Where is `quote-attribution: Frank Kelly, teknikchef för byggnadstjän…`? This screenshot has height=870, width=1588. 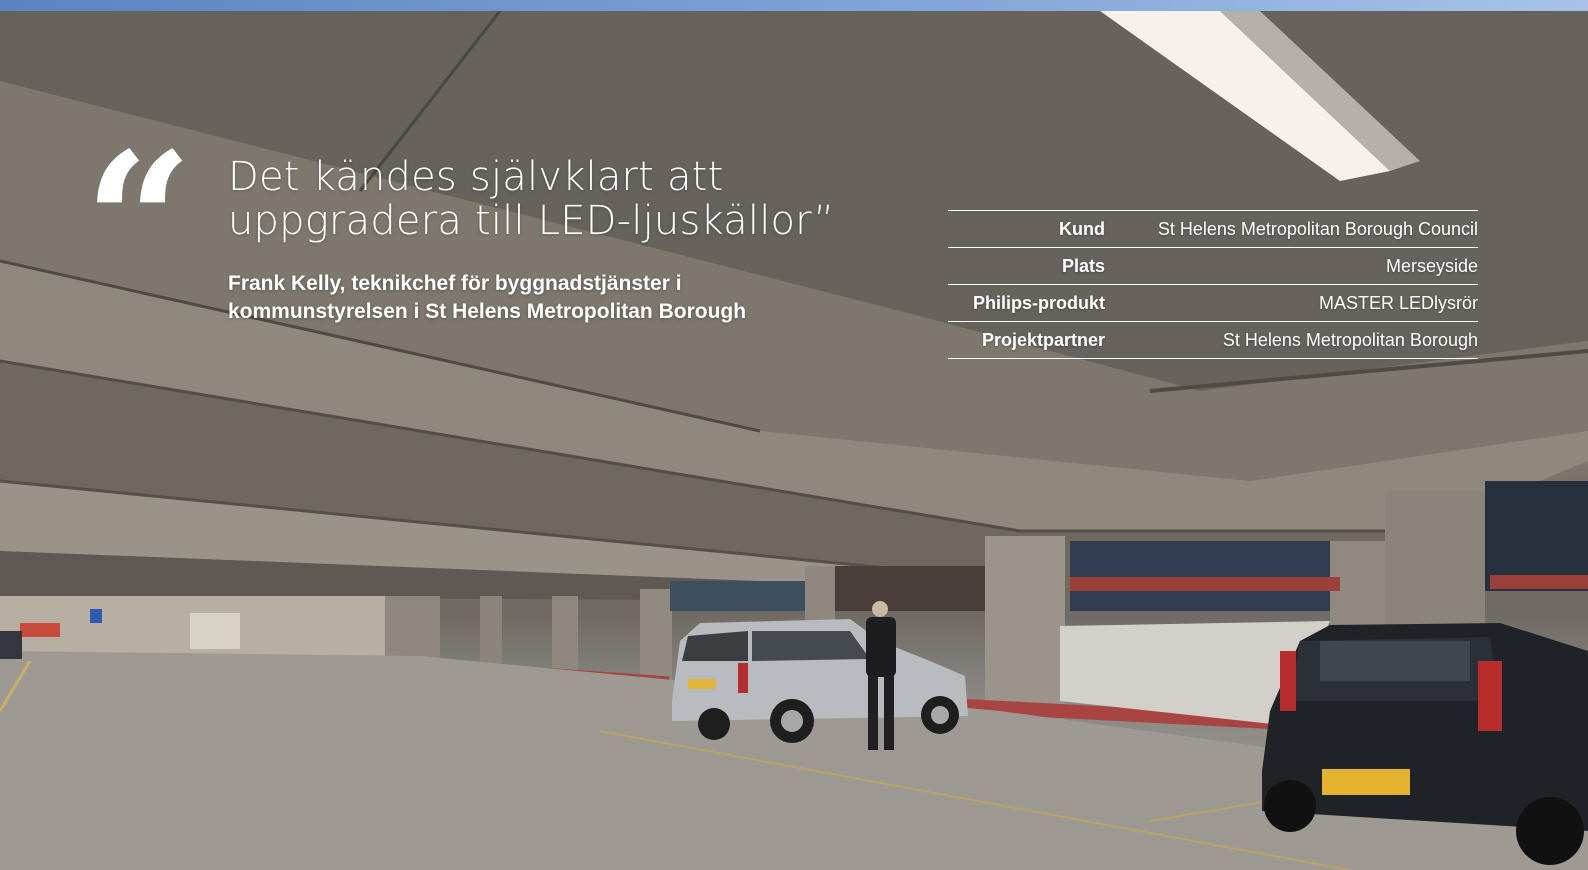
quote-attribution: Frank Kelly, teknikchef för byggnadstjän… is located at coordinates (548, 298).